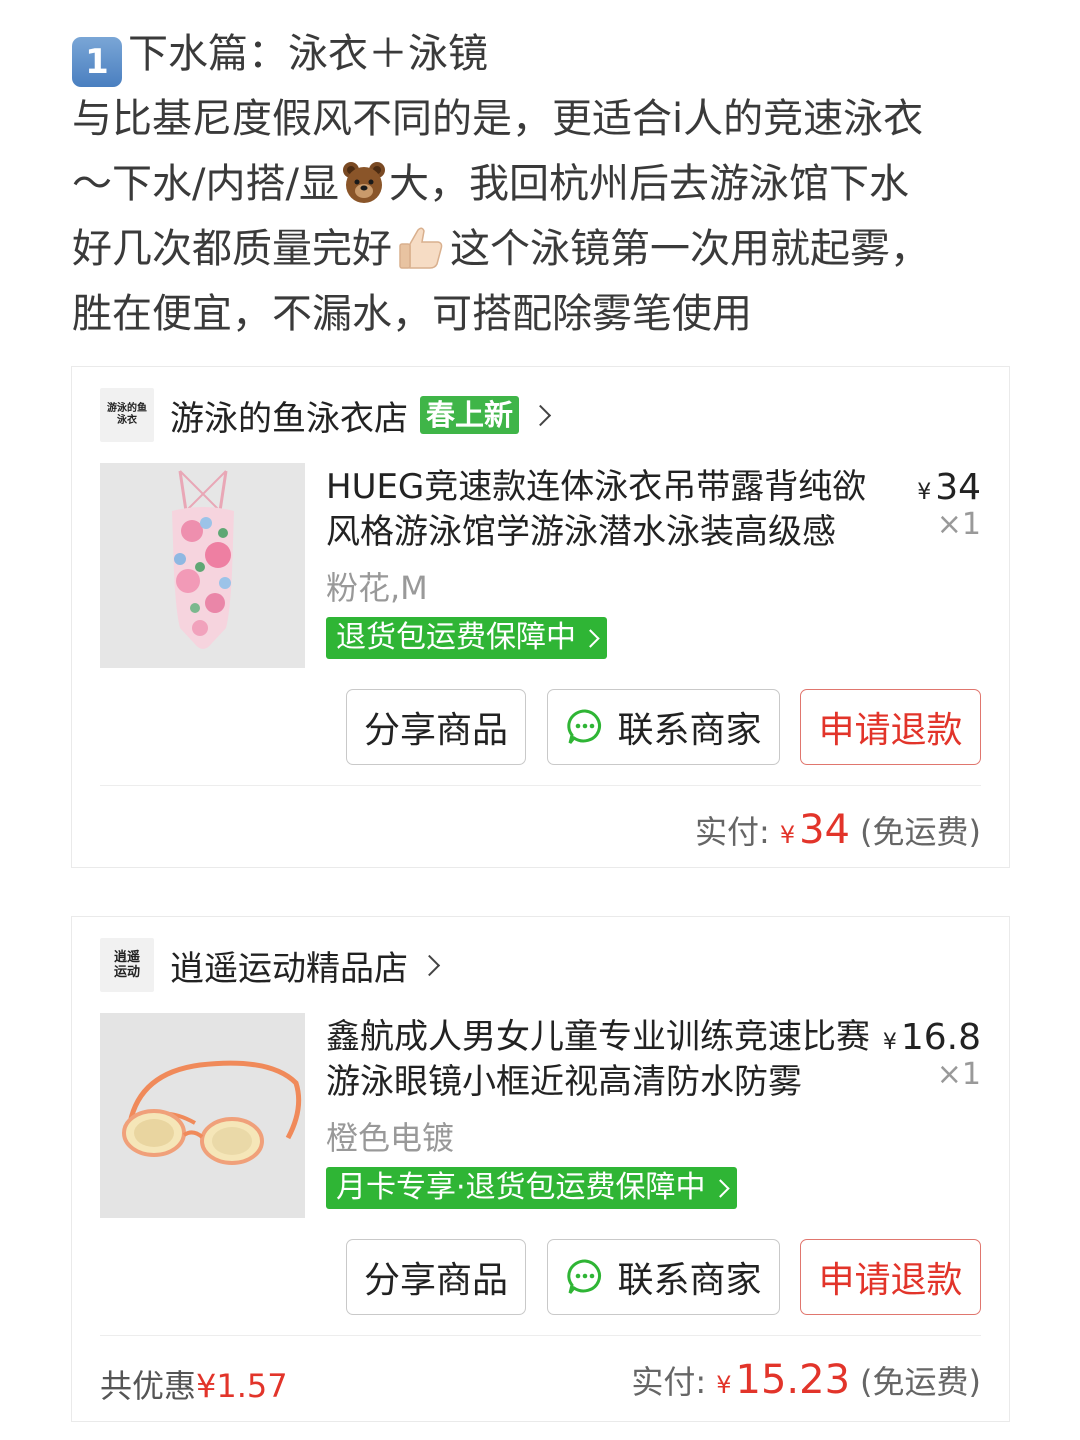 This screenshot has height=1440, width=1080. I want to click on guarantee-label: 退货包运费保障中, so click(456, 637).